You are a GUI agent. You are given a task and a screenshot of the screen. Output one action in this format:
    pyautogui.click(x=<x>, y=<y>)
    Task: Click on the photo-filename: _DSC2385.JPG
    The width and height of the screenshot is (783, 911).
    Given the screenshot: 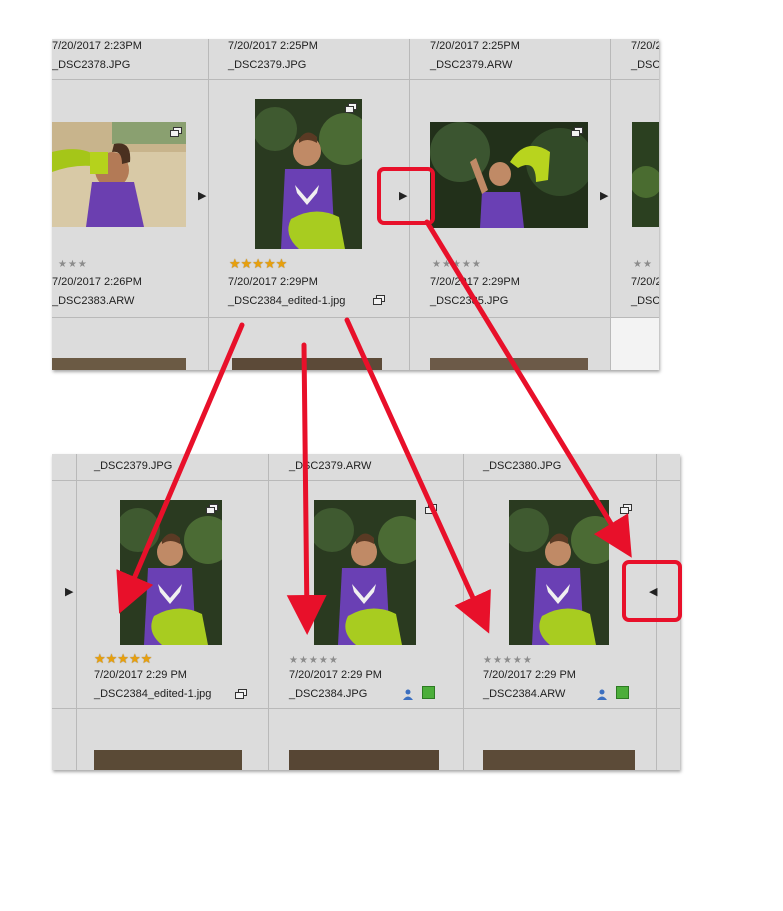 What is the action you would take?
    pyautogui.click(x=469, y=301)
    